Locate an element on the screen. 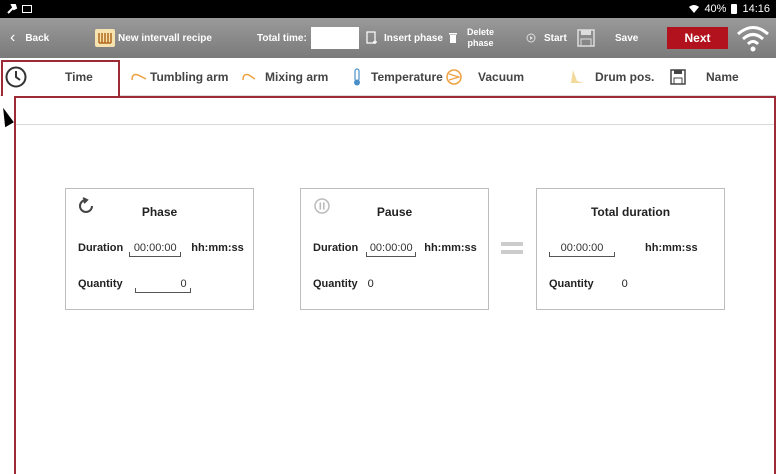 This screenshot has width=776, height=474. tumbling-arm-icon is located at coordinates (139, 77).